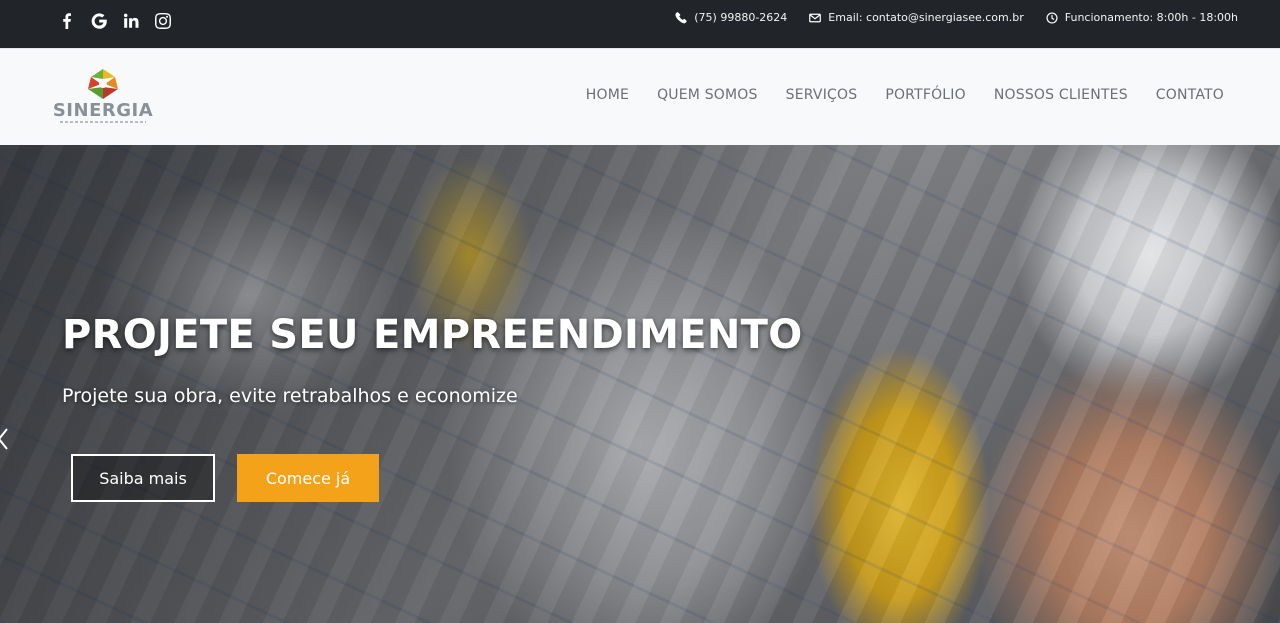 Image resolution: width=1280 pixels, height=623 pixels. What do you see at coordinates (1151, 17) in the screenshot?
I see `hours-text: Funcionamento: 8:00h - 18:00h` at bounding box center [1151, 17].